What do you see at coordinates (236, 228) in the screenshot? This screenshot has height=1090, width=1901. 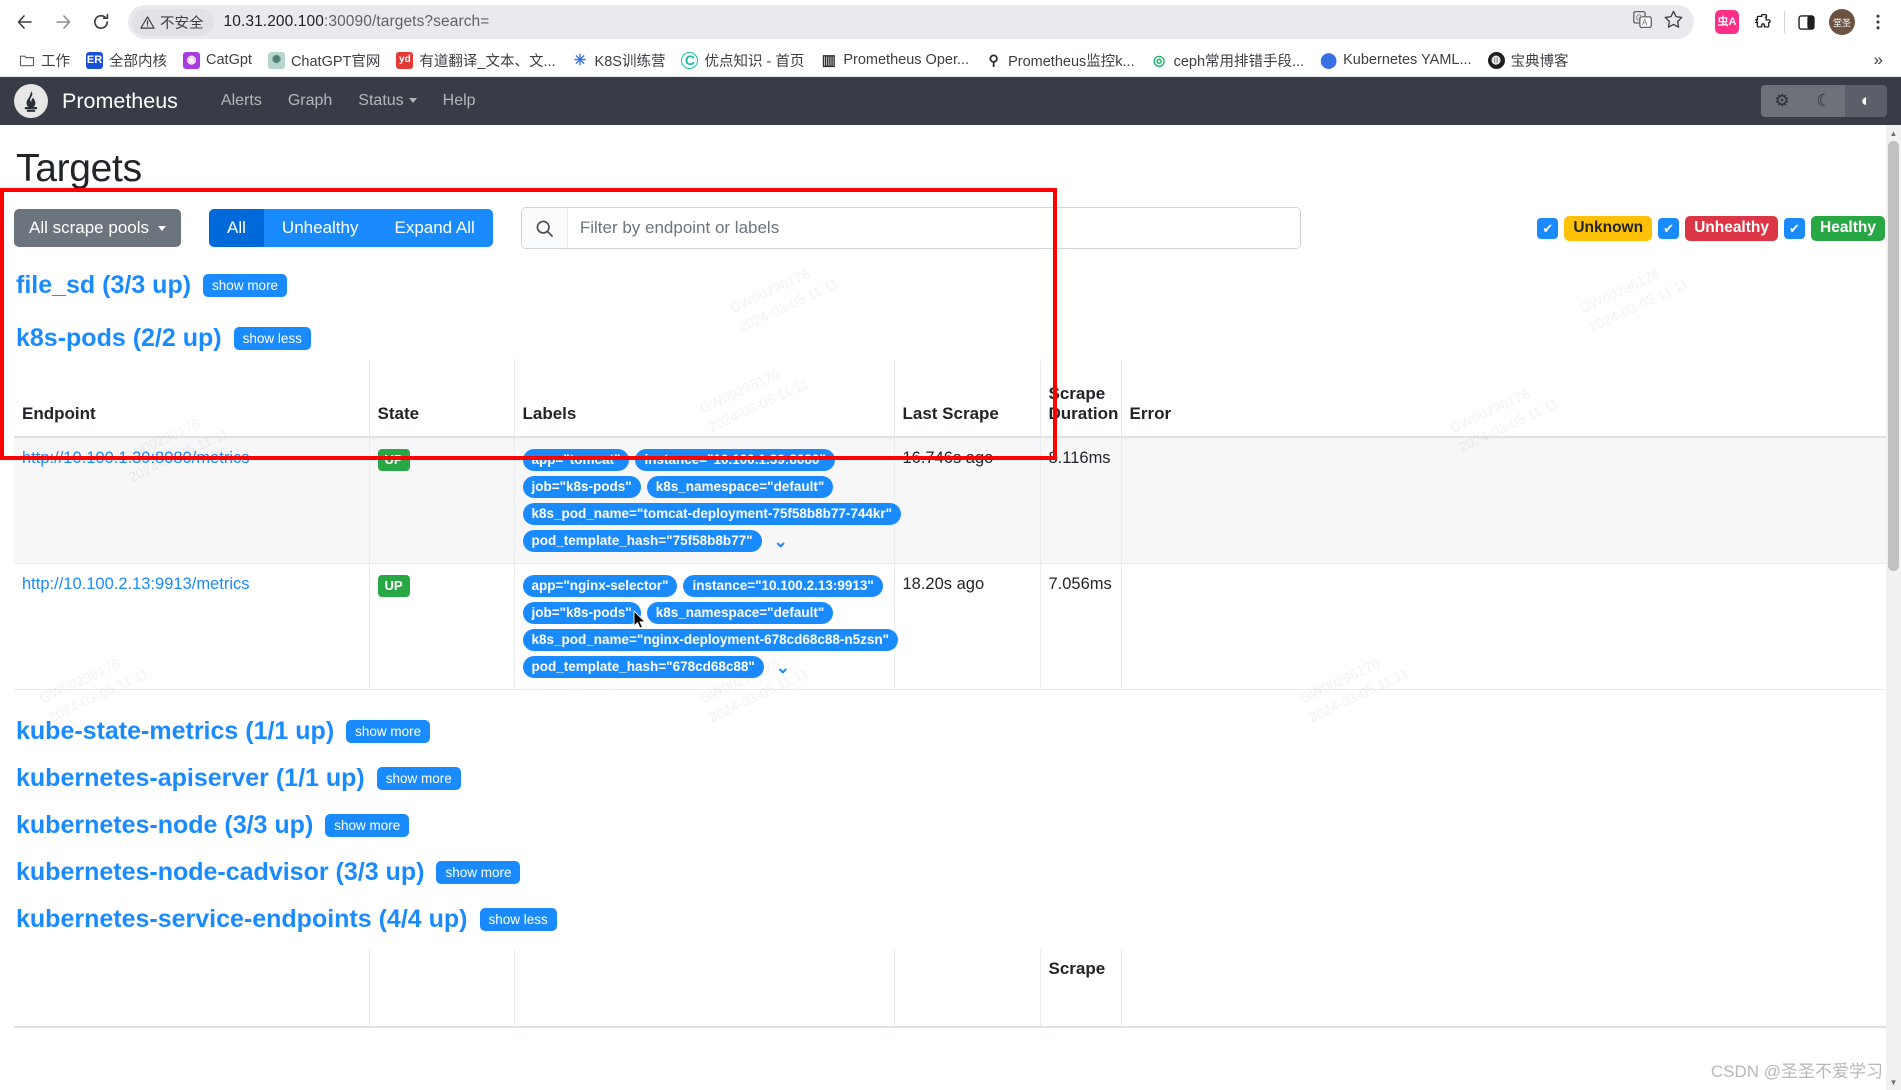 I see `filter-all-button: All` at bounding box center [236, 228].